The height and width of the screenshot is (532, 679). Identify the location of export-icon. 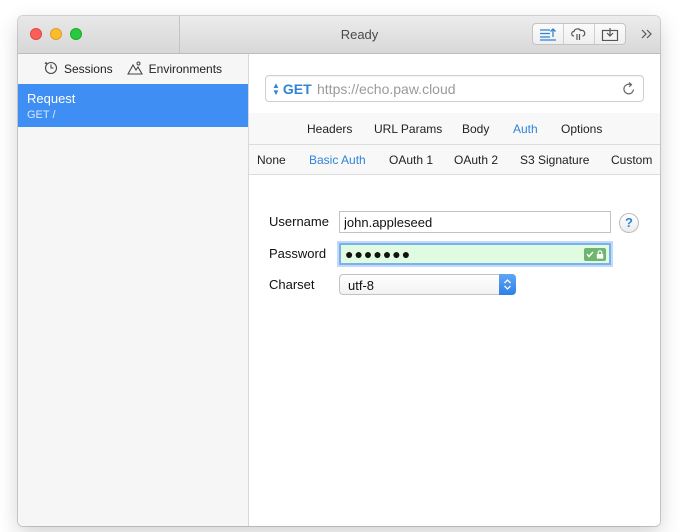
(610, 34).